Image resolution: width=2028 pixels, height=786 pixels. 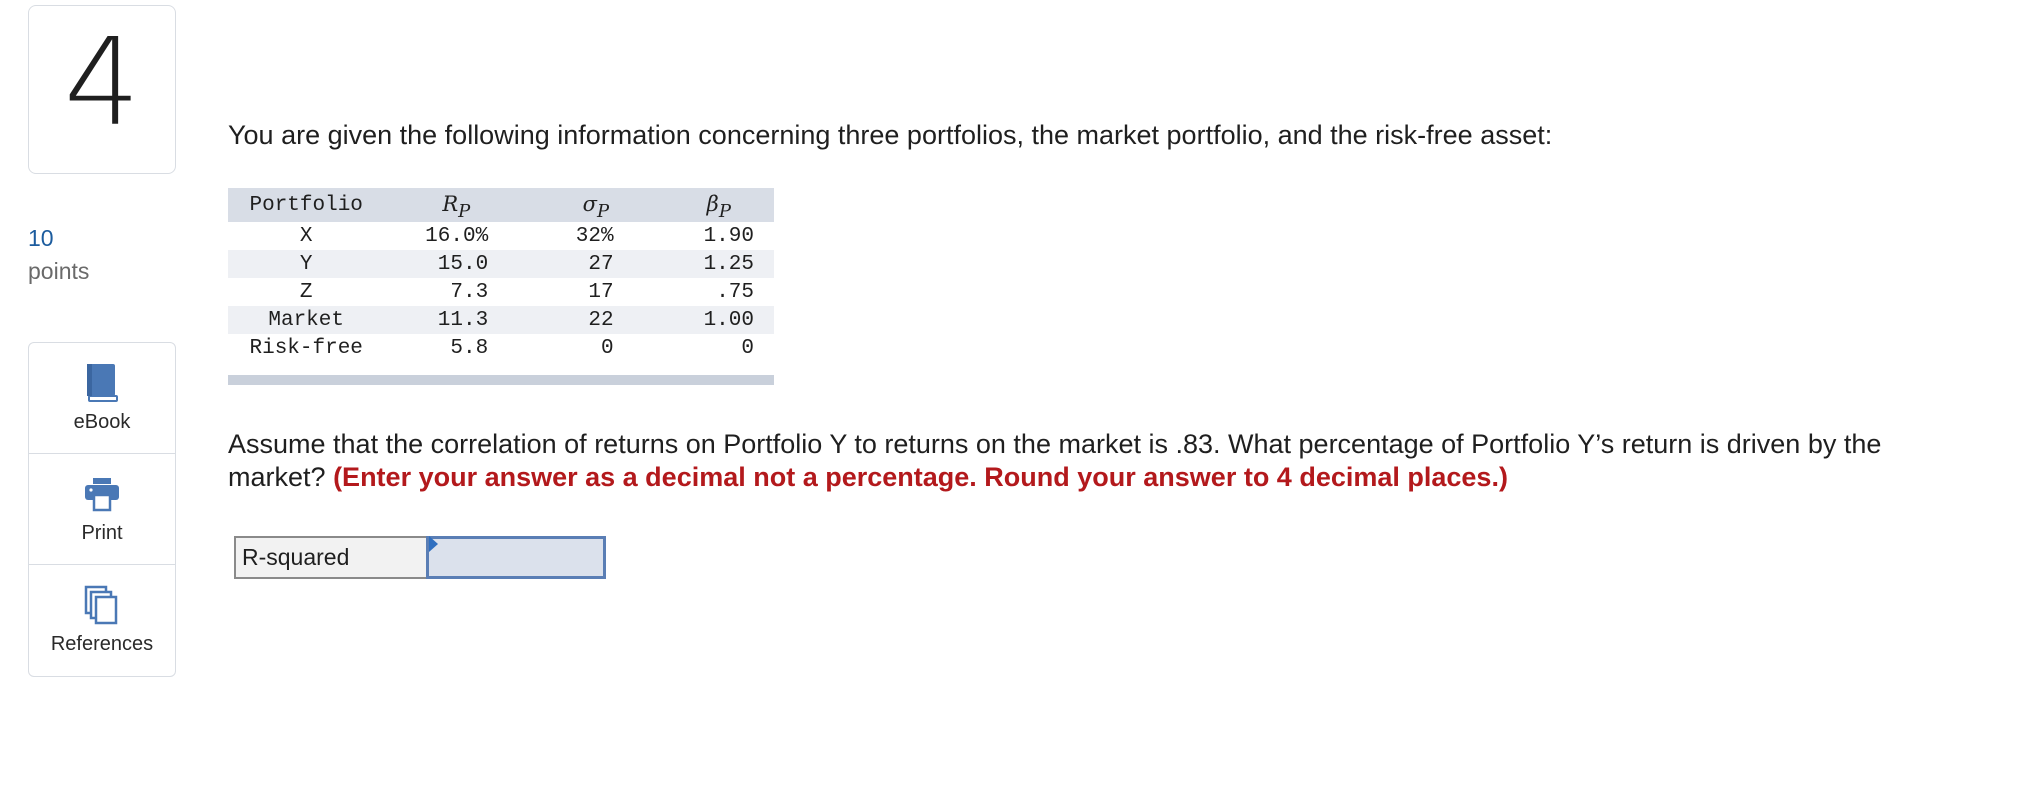 I want to click on cell-sigma: 0, so click(x=607, y=348).